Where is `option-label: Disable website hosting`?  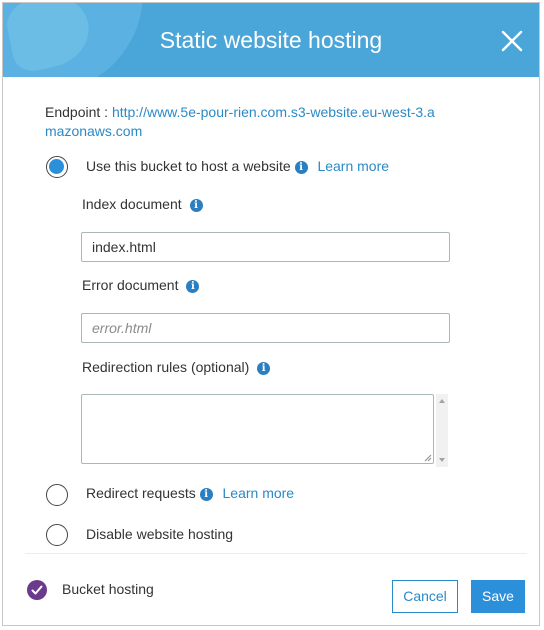 option-label: Disable website hosting is located at coordinates (160, 534).